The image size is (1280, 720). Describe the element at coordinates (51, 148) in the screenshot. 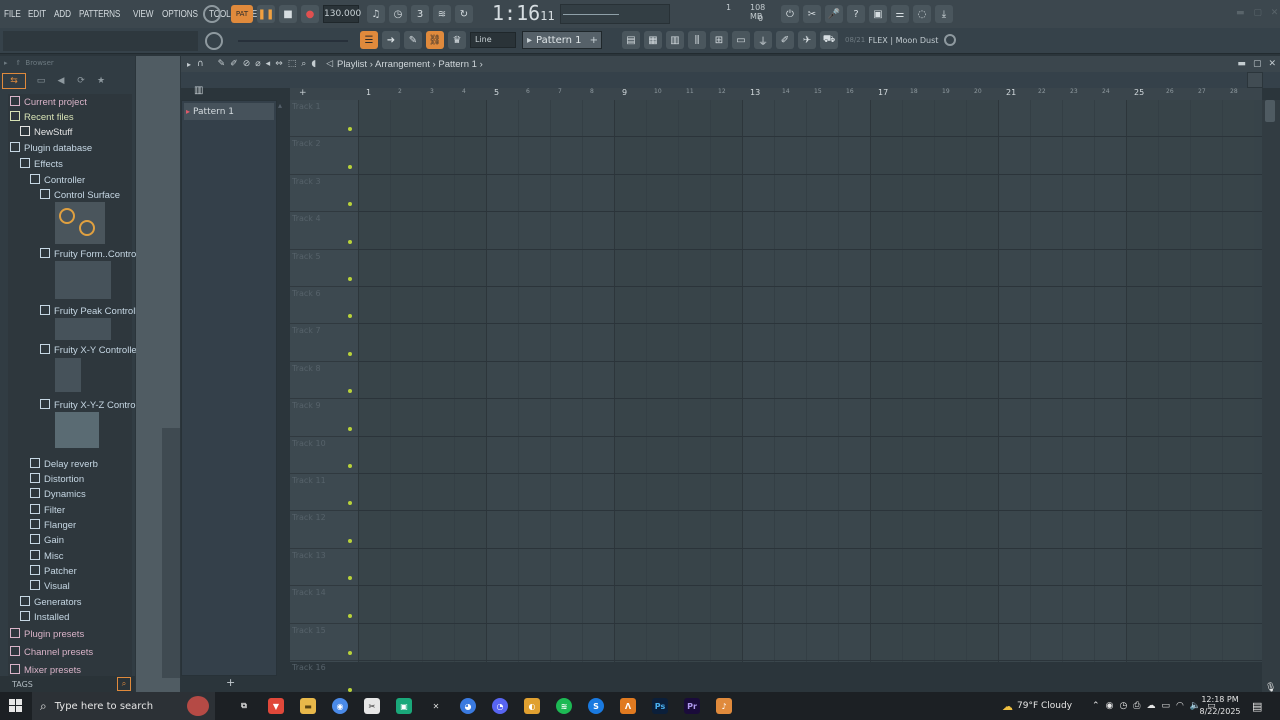

I see `browser-item-plugin-database: Plugin database` at that location.